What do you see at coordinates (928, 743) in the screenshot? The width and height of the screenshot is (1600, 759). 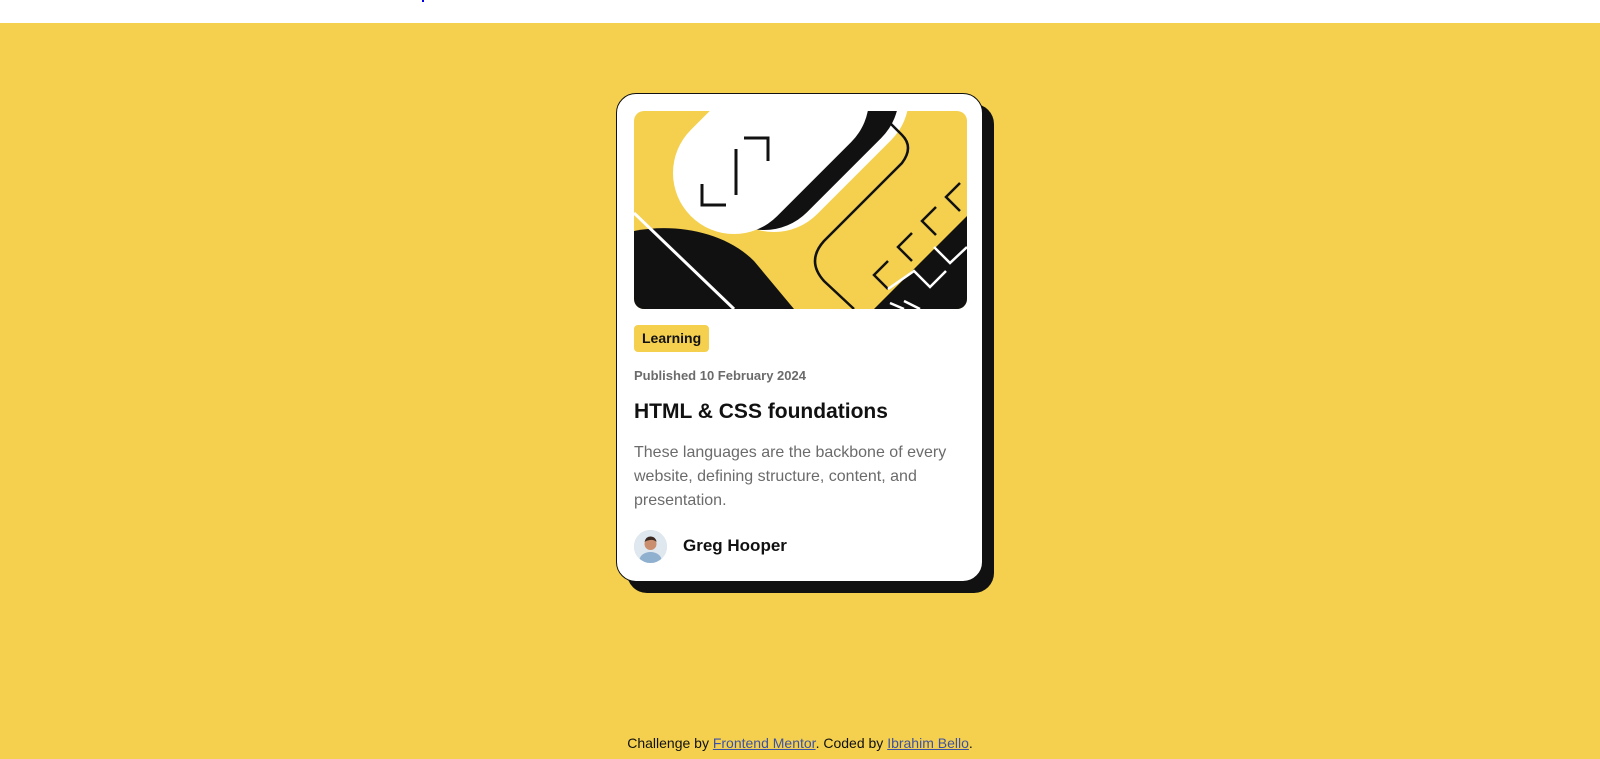 I see `author-link: Ibrahim Bello` at bounding box center [928, 743].